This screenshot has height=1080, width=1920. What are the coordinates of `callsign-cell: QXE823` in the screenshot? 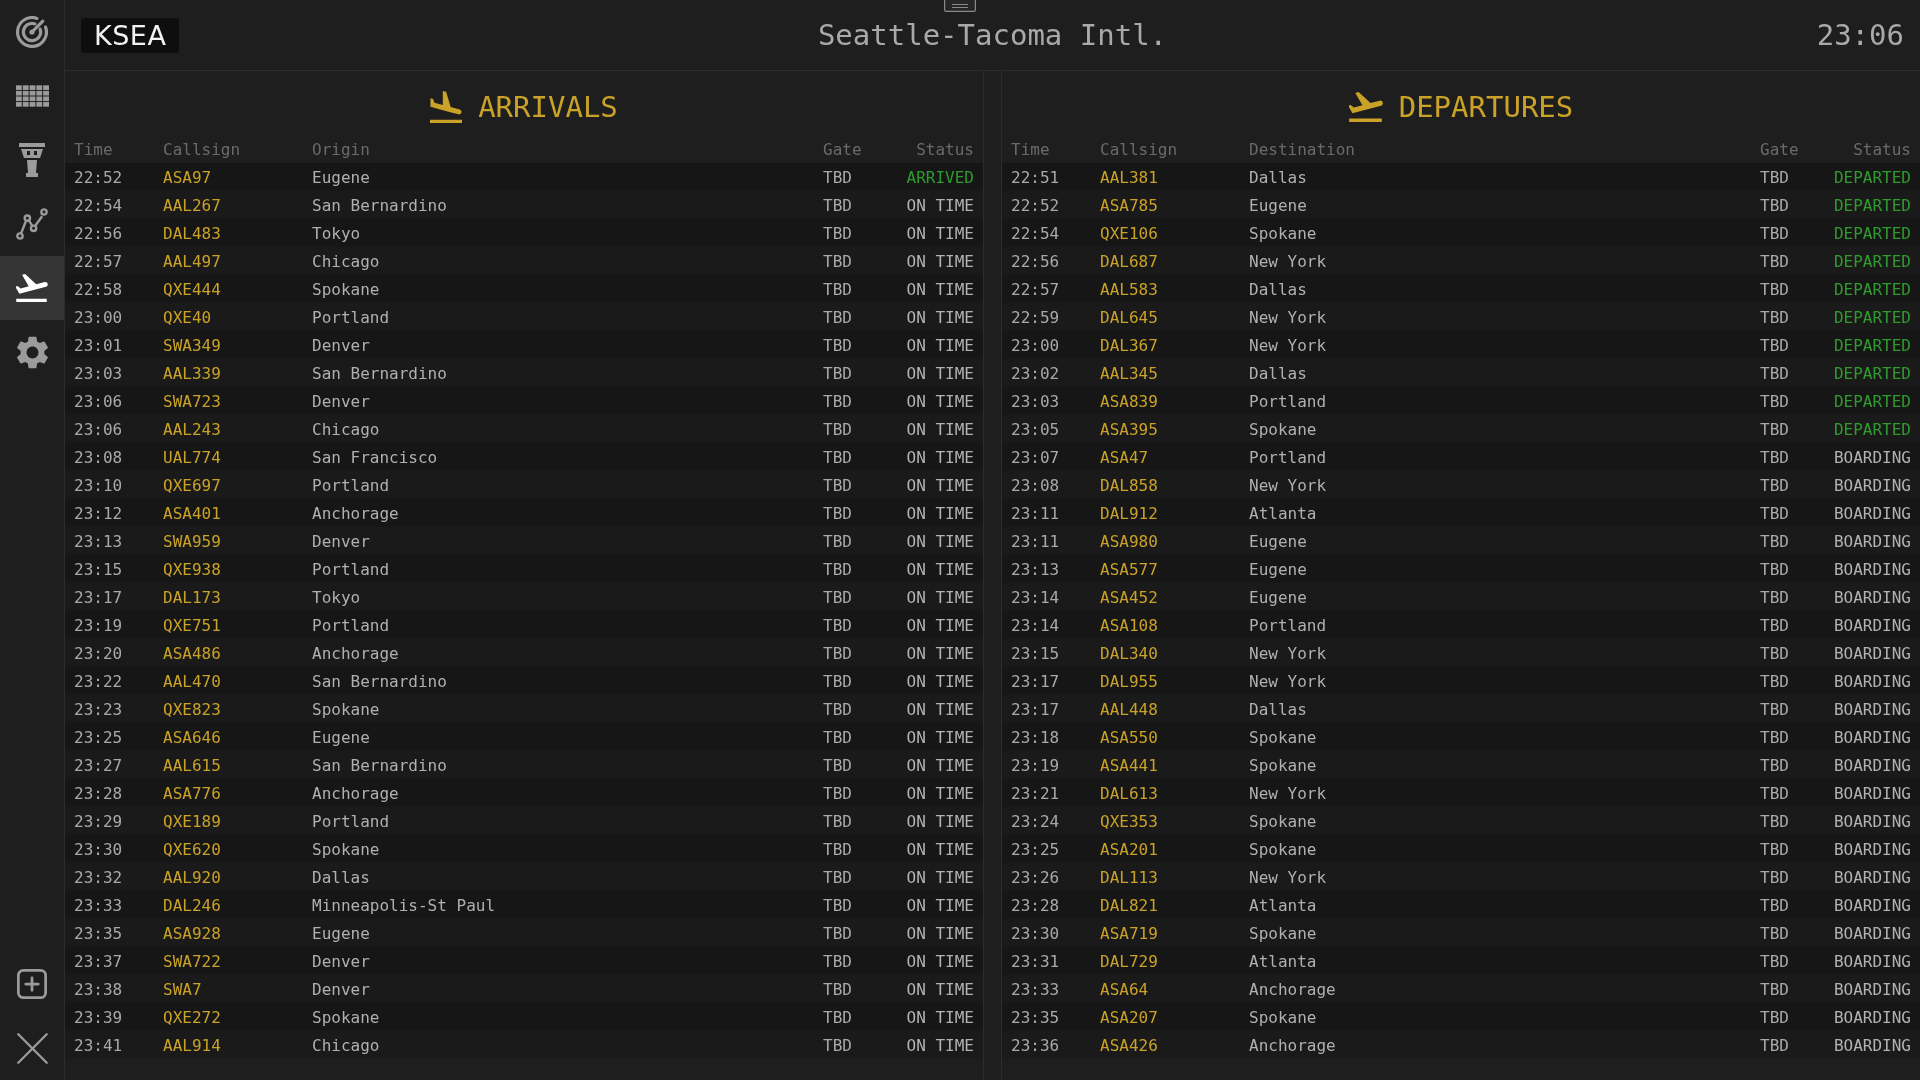 It's located at (192, 709).